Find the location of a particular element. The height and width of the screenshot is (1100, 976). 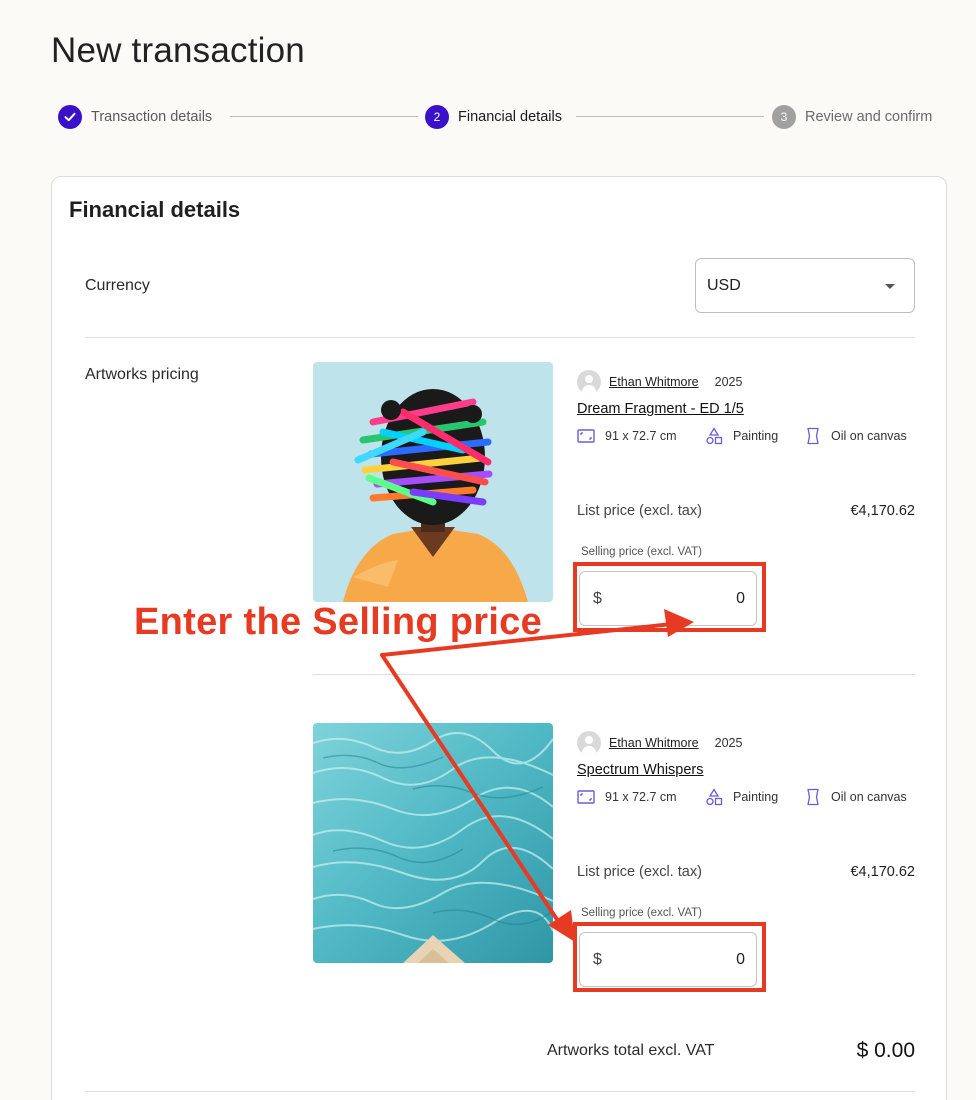

step-review-and-confirm: 3 Review and confirm is located at coordinates (852, 117).